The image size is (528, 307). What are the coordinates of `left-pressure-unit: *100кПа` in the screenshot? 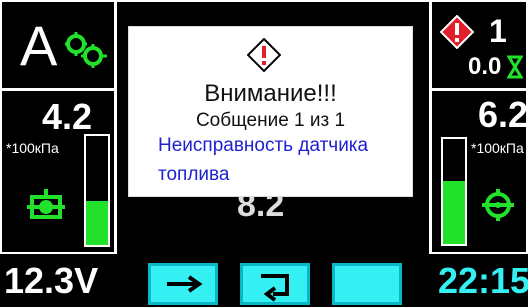 It's located at (32, 148).